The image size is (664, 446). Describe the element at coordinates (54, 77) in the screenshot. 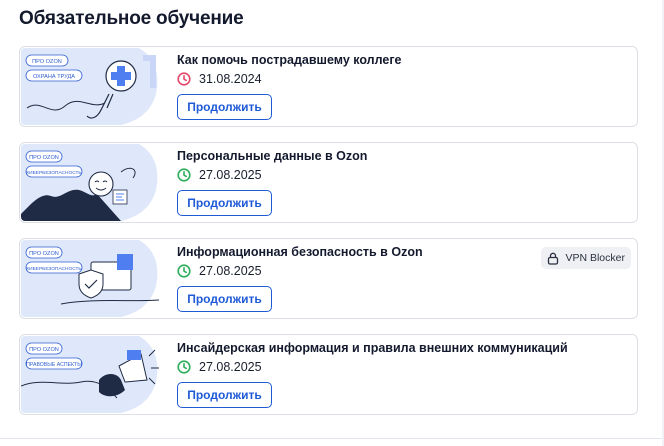

I see `thumb-subtitle: ОХРАНА ТРУДА` at that location.